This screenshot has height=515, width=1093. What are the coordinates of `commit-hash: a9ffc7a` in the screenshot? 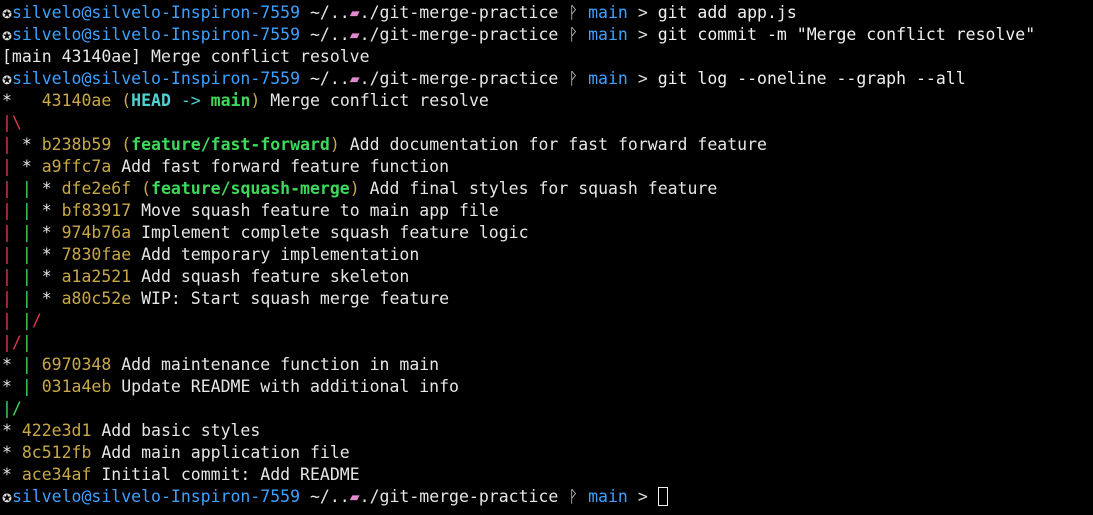 It's located at (76, 166).